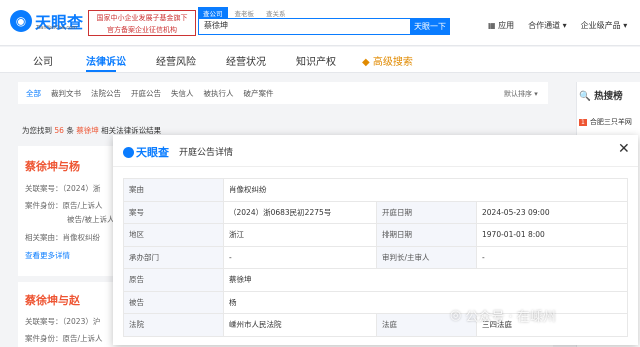 The image size is (640, 347). What do you see at coordinates (426, 257) in the screenshot?
I see `field-label: 审判长/主审人` at bounding box center [426, 257].